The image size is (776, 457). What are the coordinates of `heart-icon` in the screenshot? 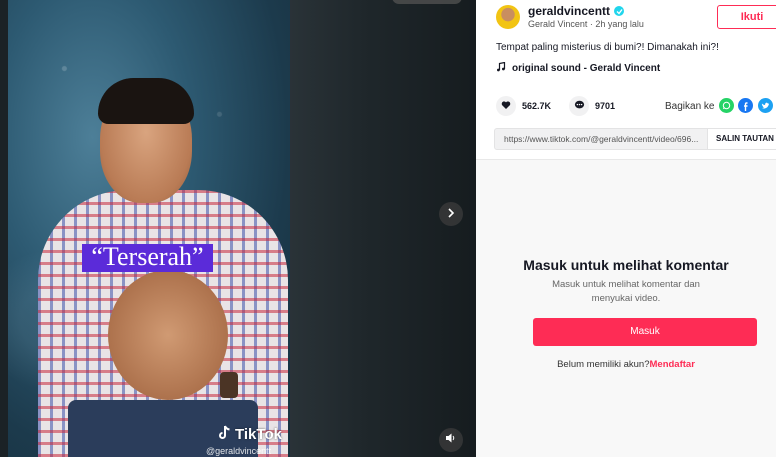 It's located at (506, 106).